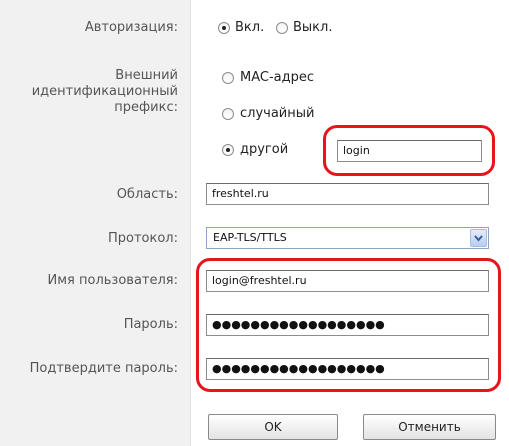  Describe the element at coordinates (282, 28) in the screenshot. I see `auth-off-radio` at that location.